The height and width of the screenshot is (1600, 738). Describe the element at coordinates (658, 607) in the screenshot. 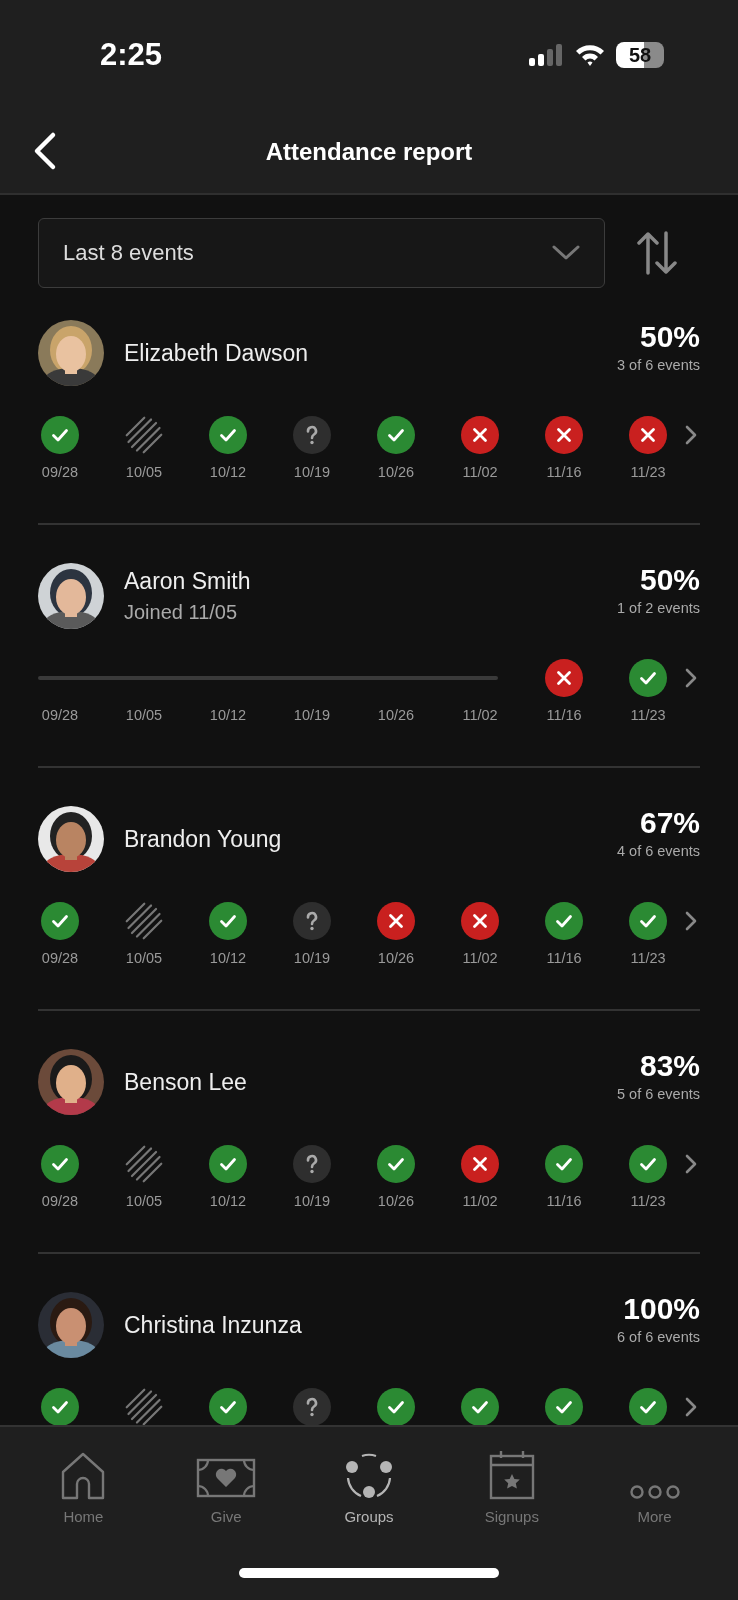

I see `attendance-summary: 1 of 2 events` at that location.